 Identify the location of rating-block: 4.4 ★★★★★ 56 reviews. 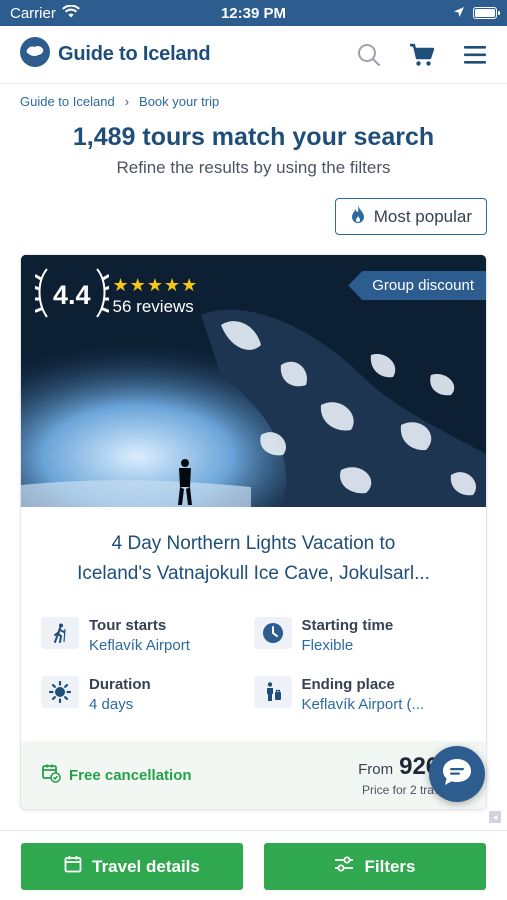
(115, 295).